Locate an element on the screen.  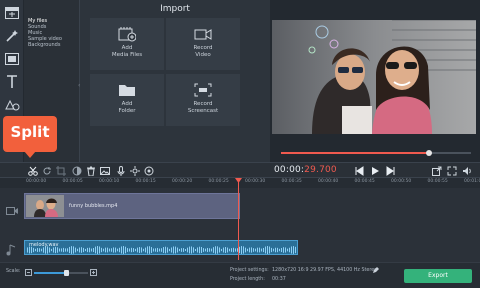
playhead is located at coordinates (238, 219).